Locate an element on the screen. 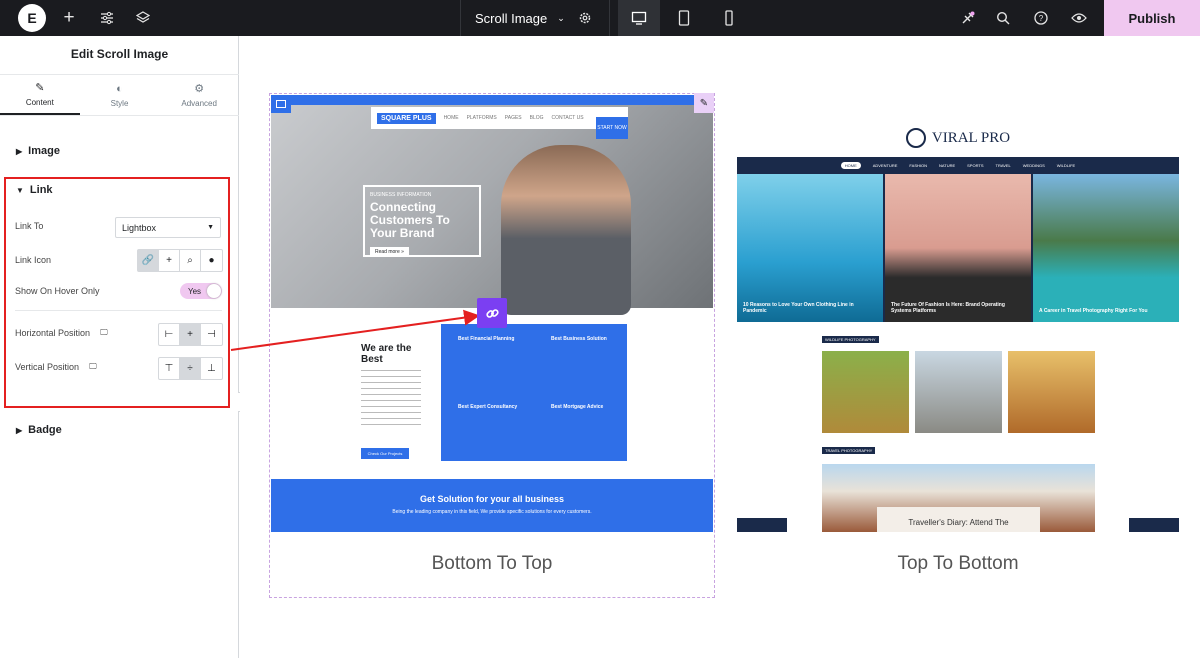 This screenshot has width=1200, height=658. horizontal-position-label: Horizontal Position 🖵 is located at coordinates (61, 333).